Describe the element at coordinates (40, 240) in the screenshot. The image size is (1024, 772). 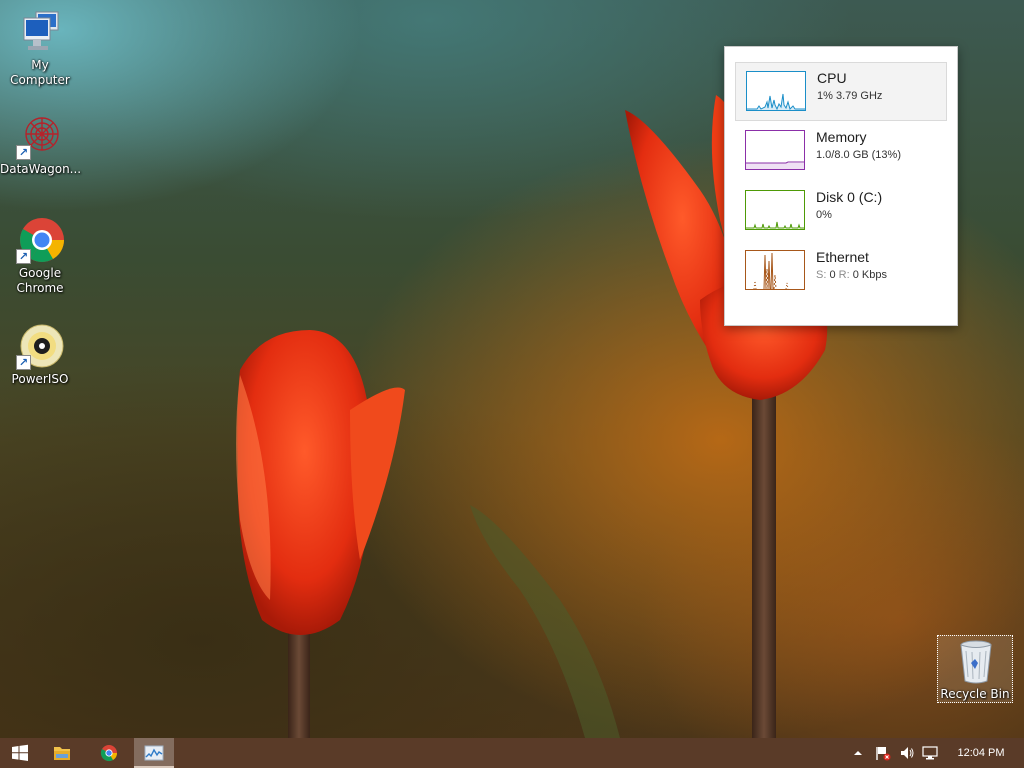
I see `chrome-icon: ↗` at that location.